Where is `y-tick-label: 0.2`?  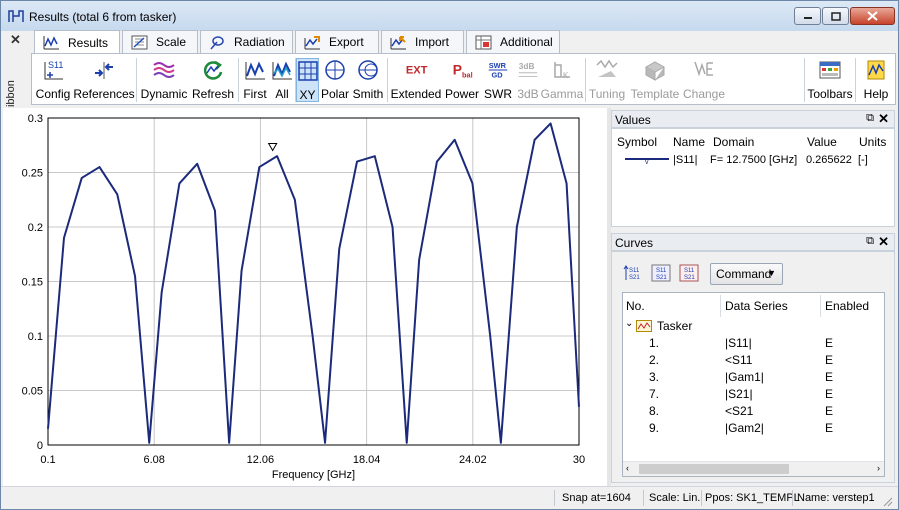 y-tick-label: 0.2 is located at coordinates (35, 228).